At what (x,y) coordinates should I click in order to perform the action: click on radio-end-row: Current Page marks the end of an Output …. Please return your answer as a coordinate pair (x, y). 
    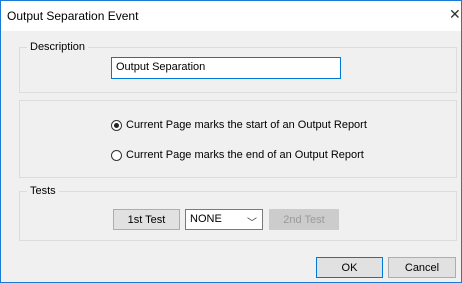
    Looking at the image, I should click on (237, 155).